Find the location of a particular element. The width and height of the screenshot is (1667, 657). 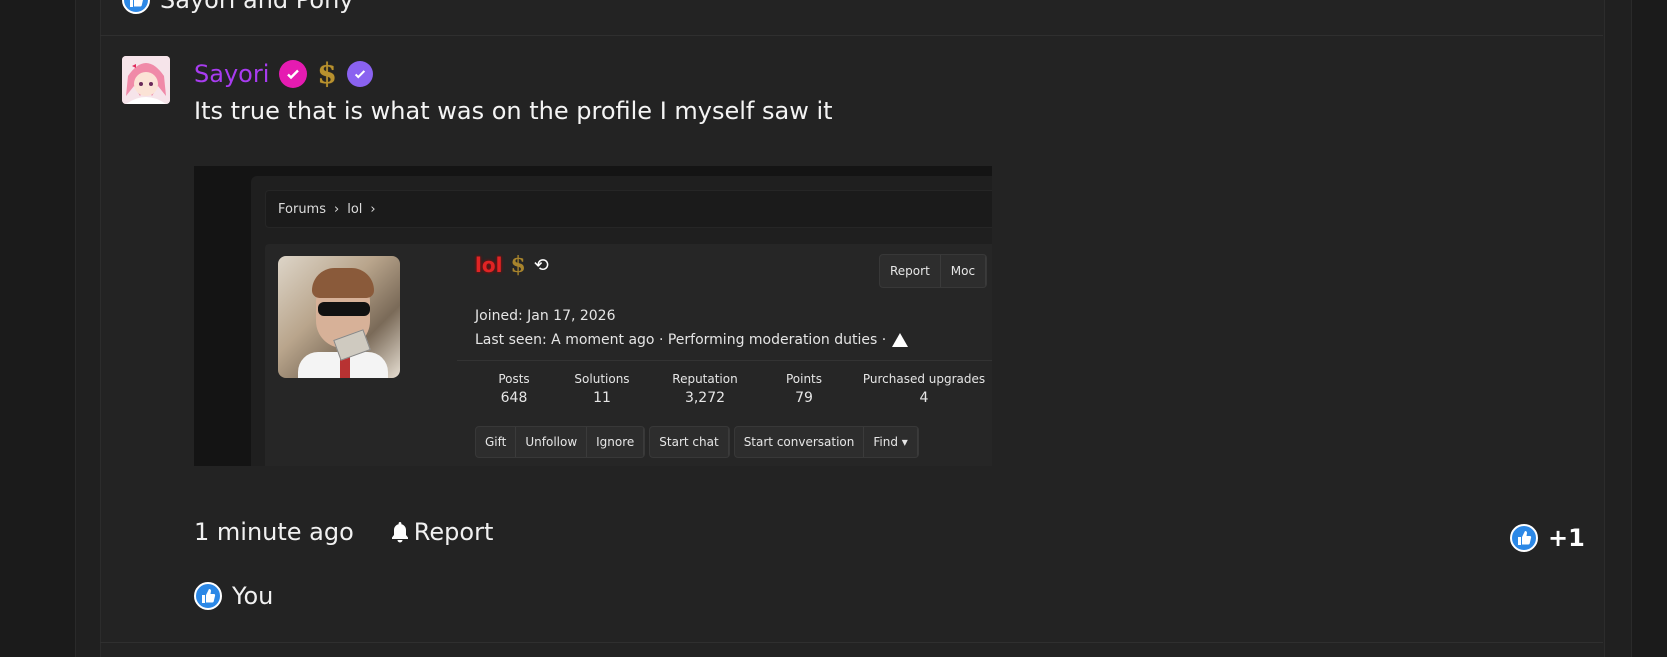

stat-label: Reputation is located at coordinates (705, 379).